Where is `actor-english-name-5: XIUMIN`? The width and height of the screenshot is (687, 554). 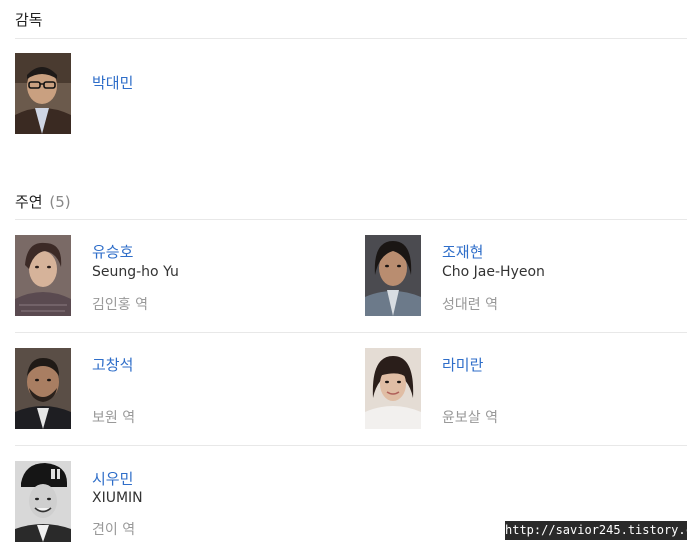 actor-english-name-5: XIUMIN is located at coordinates (117, 498).